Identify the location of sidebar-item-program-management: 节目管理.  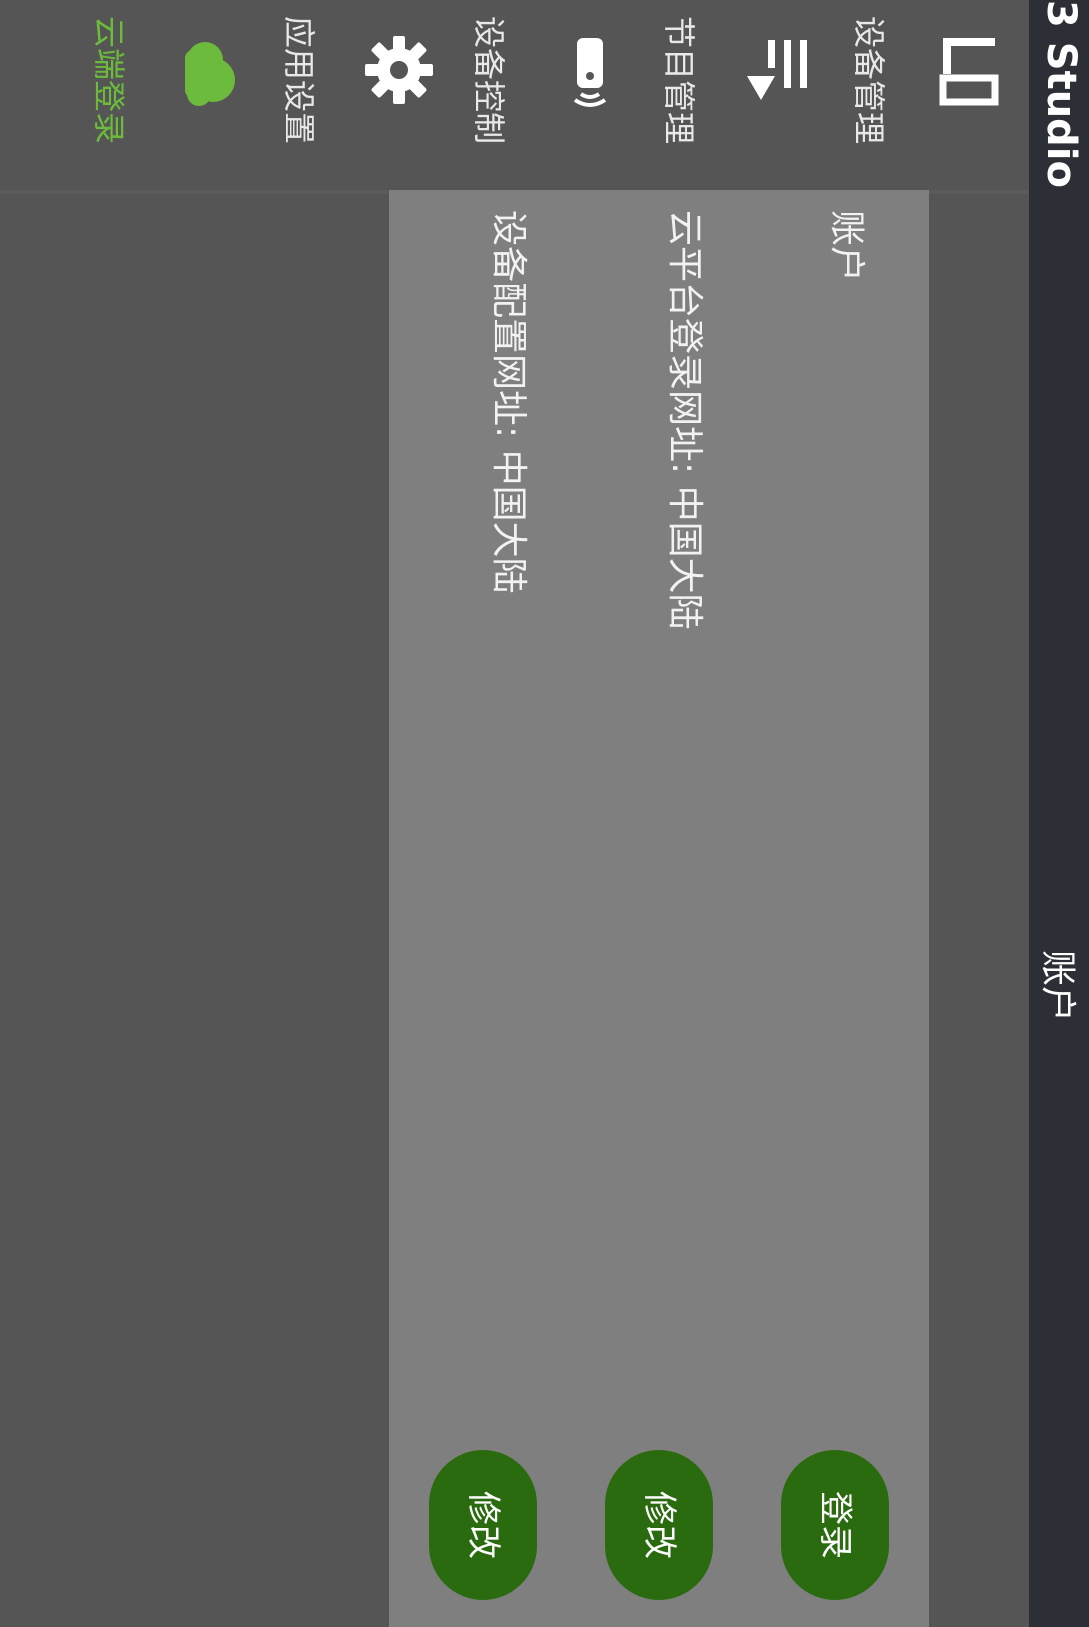
(744, 95).